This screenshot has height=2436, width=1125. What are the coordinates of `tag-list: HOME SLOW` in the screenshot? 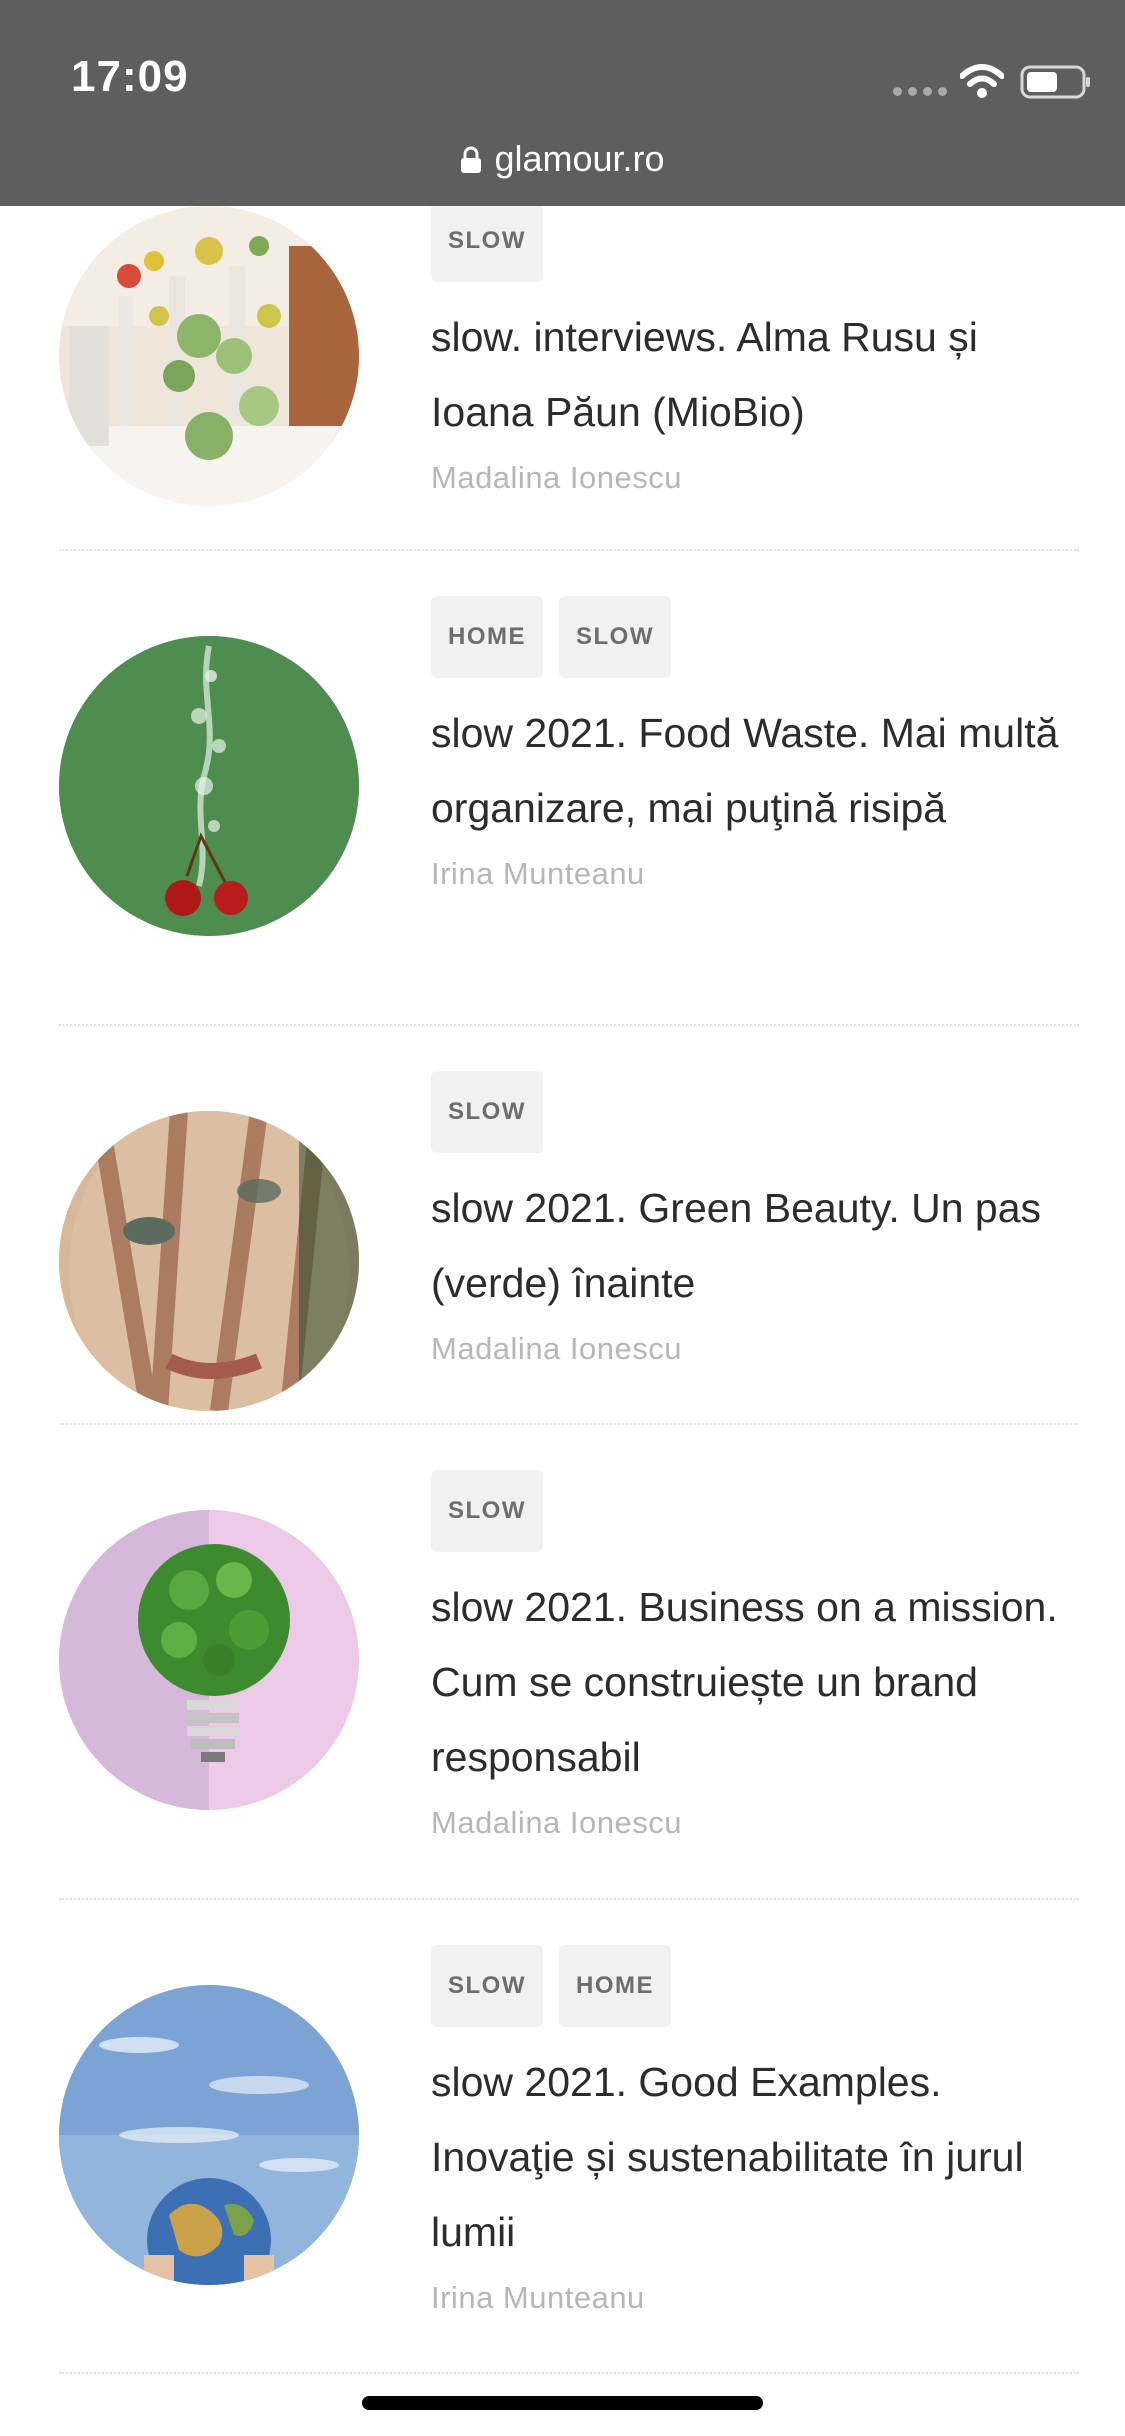 It's located at (761, 637).